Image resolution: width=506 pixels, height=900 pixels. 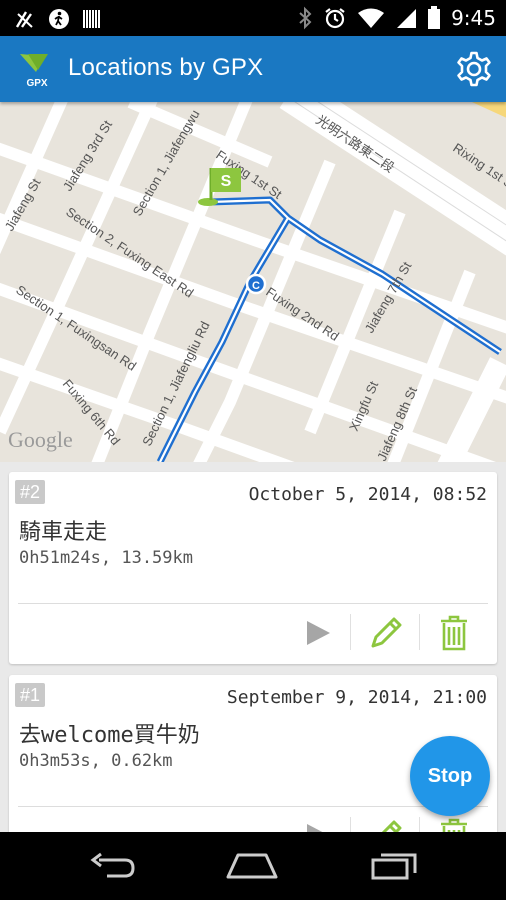 What do you see at coordinates (63, 532) in the screenshot?
I see `record-name: 騎車走走` at bounding box center [63, 532].